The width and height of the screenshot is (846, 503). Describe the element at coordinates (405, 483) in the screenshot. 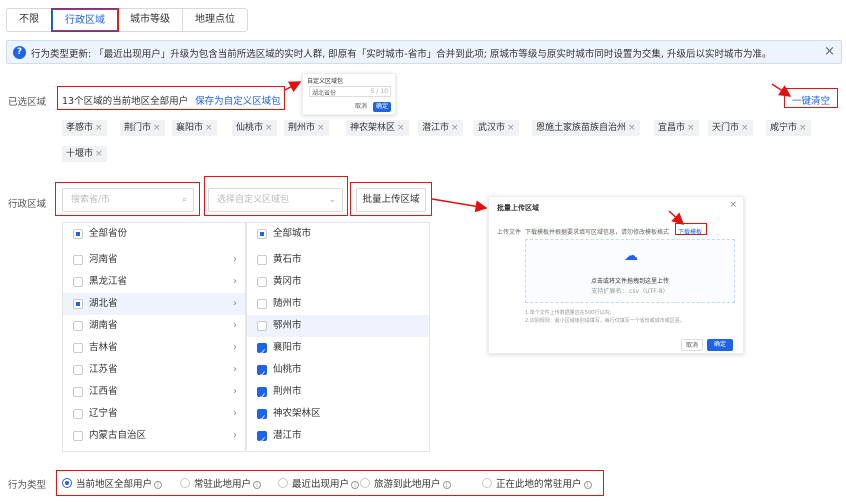

I see `behavior-option: 旅游到此地用户 i` at that location.